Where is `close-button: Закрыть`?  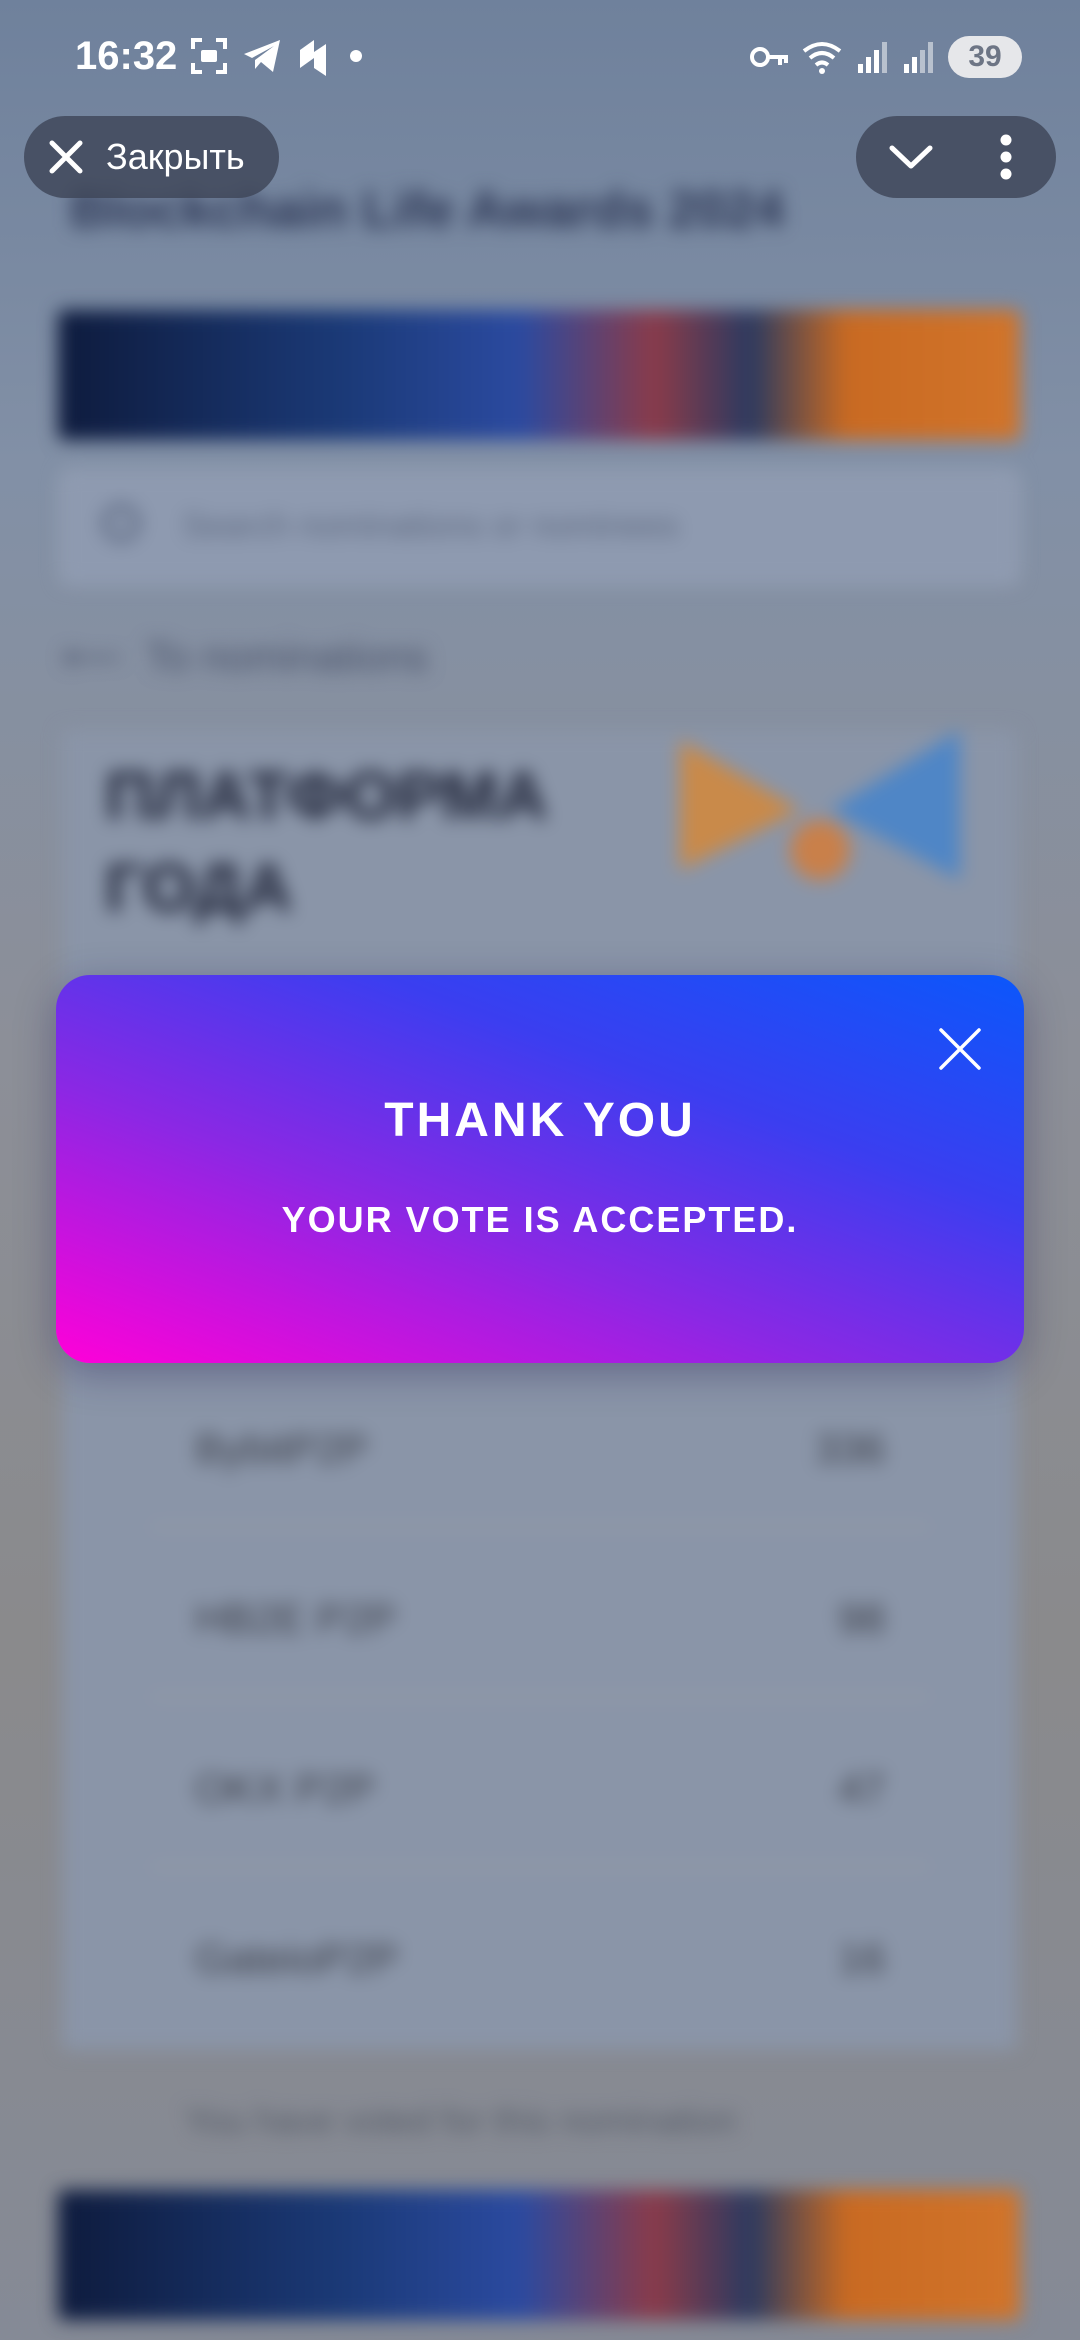
close-button: Закрыть is located at coordinates (151, 157).